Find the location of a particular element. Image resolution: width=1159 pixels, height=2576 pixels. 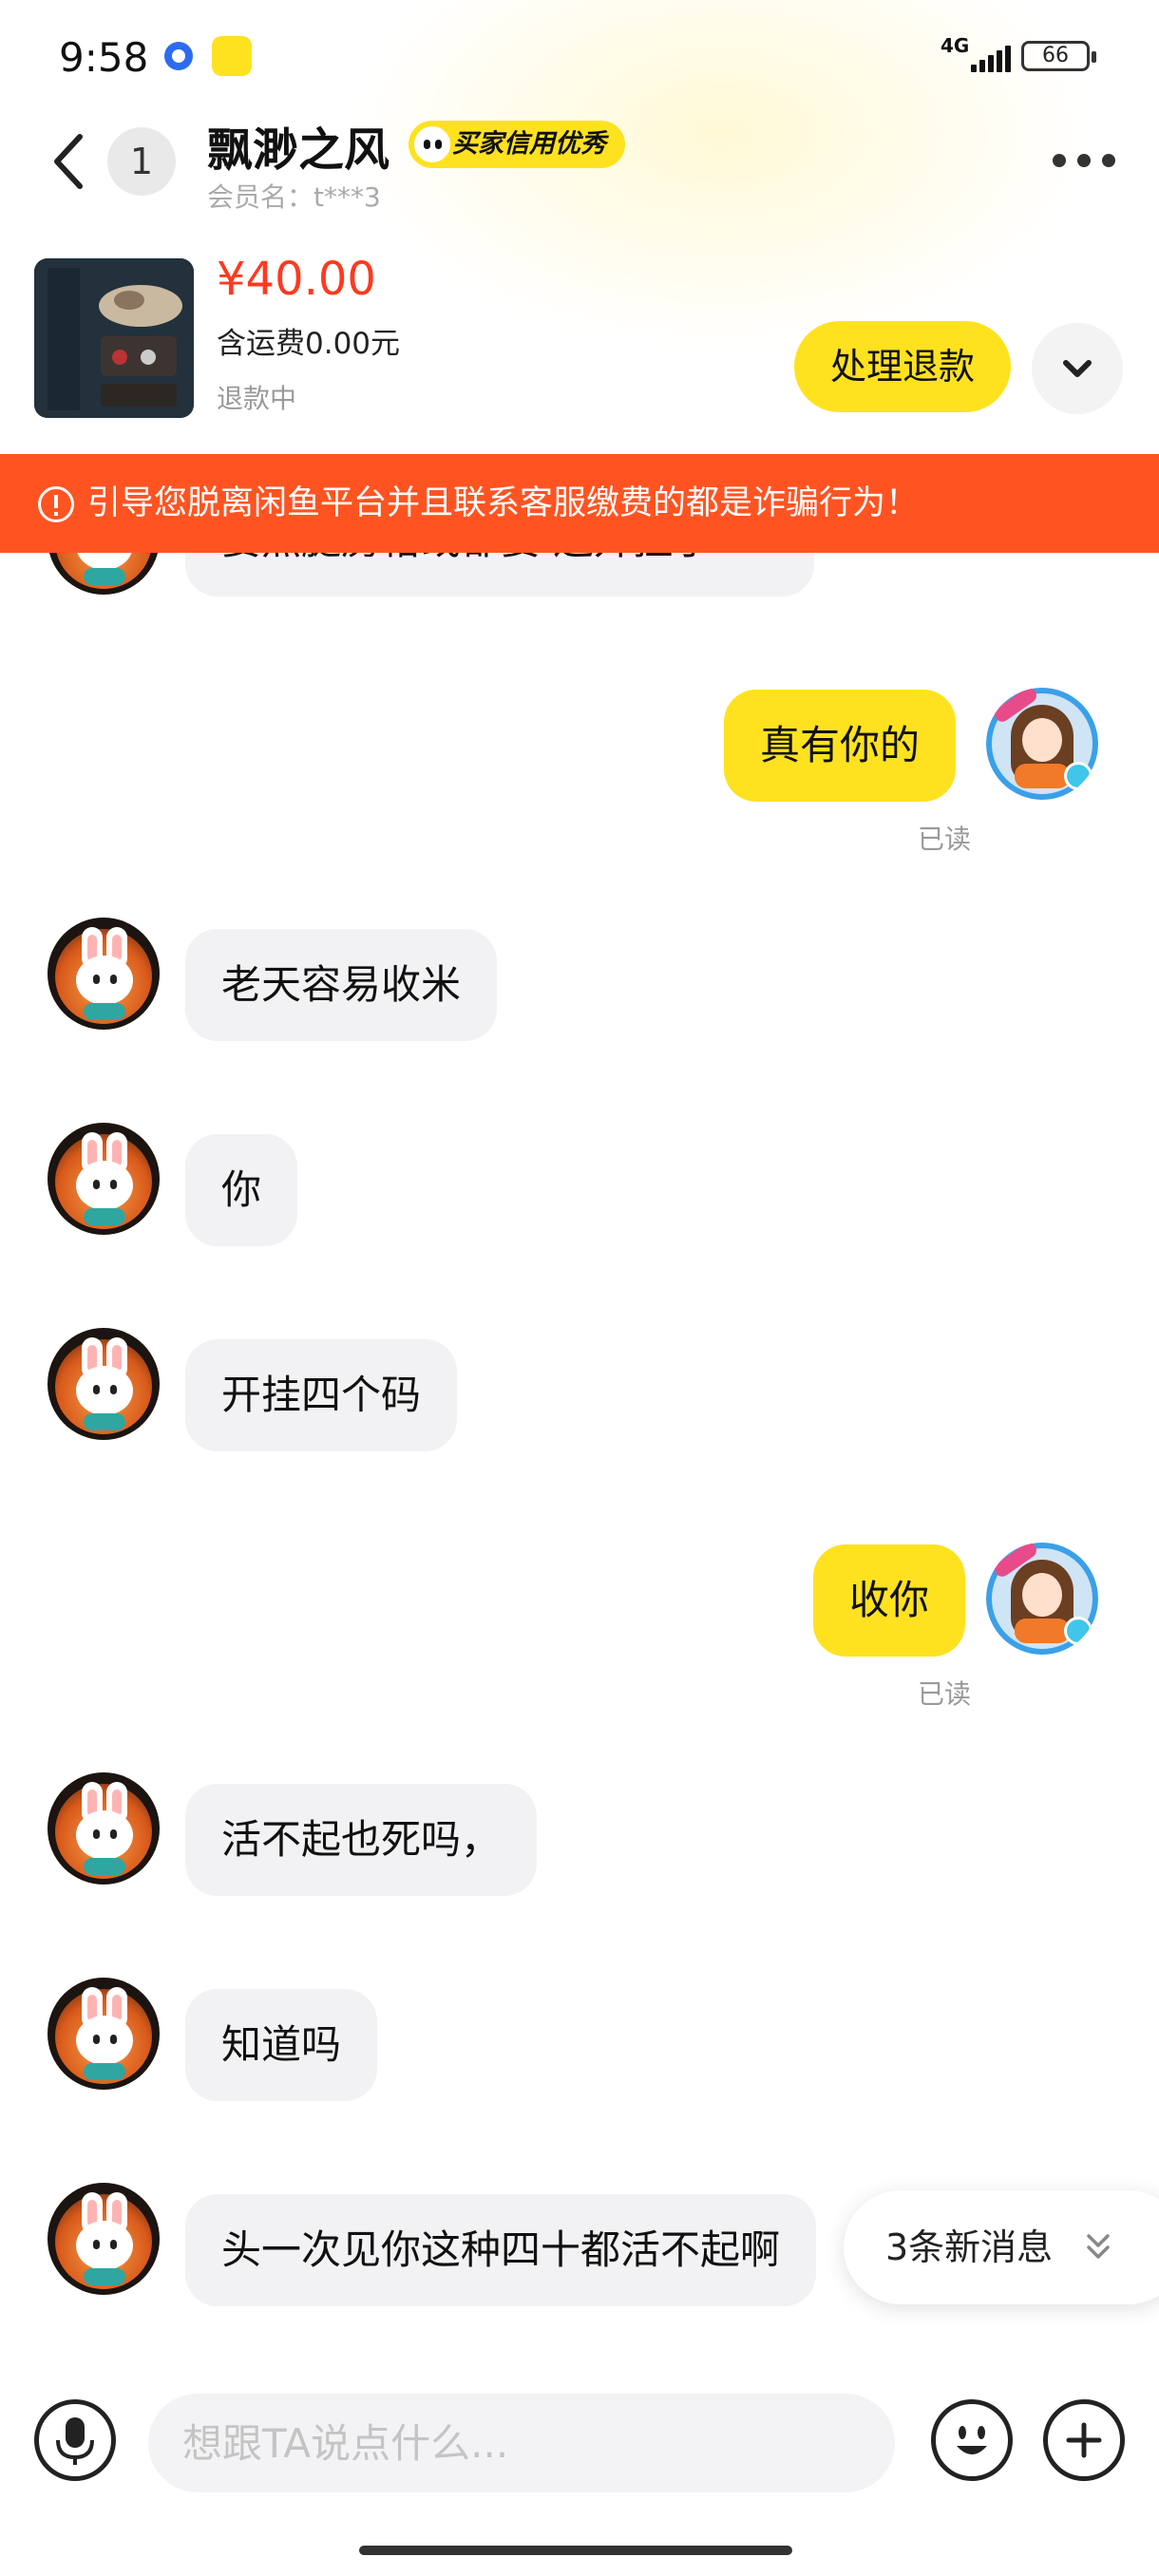

chevron-down-icon is located at coordinates (1077, 368).